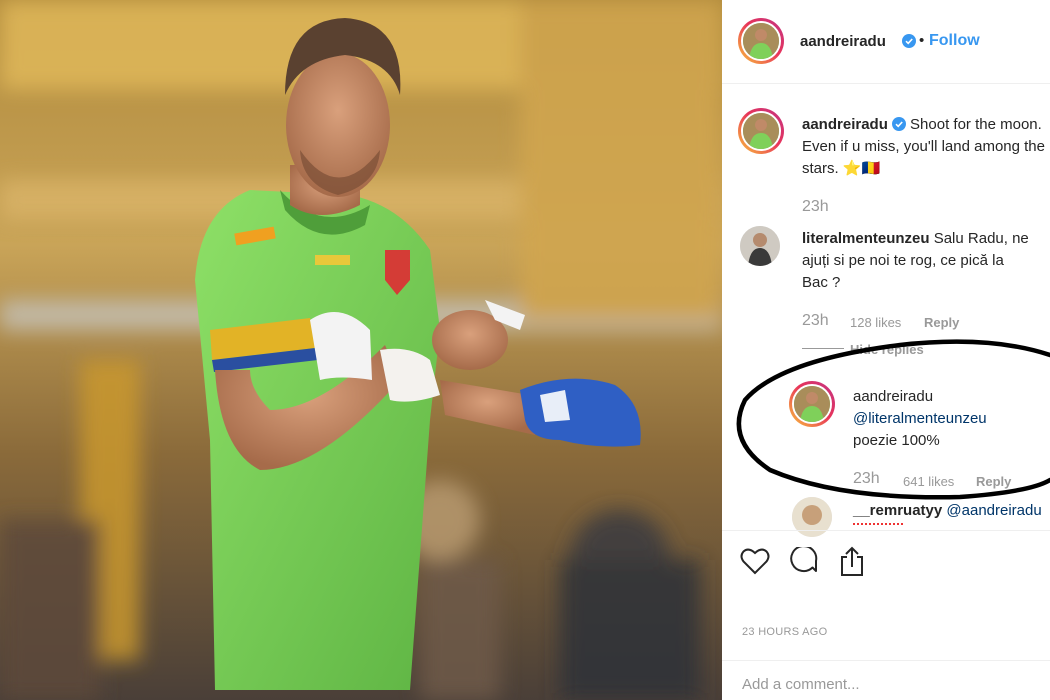  I want to click on next-commenter-username: __remruatyy, so click(897, 510).